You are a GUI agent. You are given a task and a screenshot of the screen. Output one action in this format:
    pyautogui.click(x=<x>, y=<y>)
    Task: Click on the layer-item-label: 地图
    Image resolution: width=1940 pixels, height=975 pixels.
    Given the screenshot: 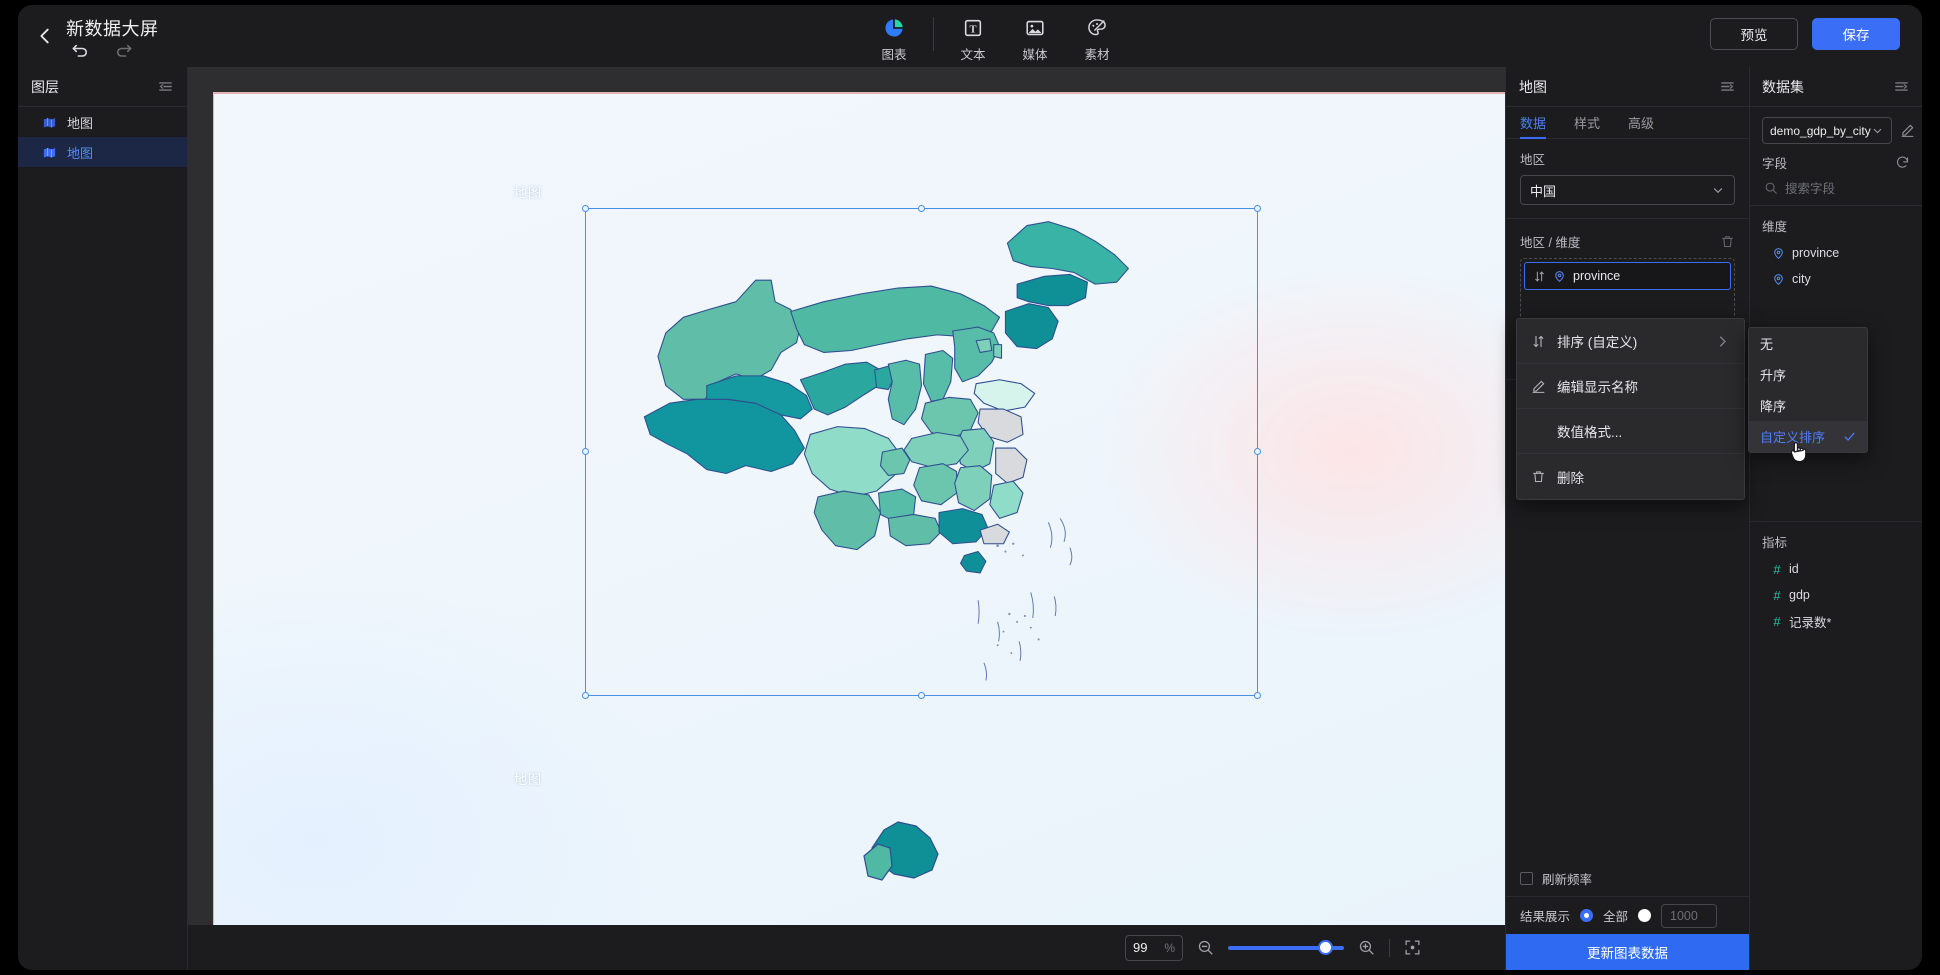 What is the action you would take?
    pyautogui.click(x=80, y=153)
    